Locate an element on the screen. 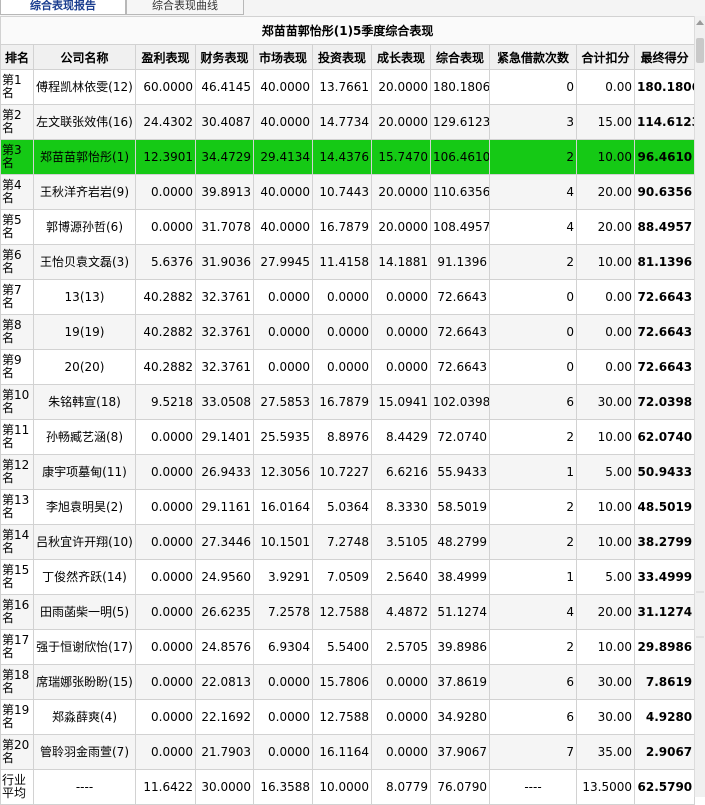 The image size is (705, 805). value-cell: 2.5705 is located at coordinates (401, 647).